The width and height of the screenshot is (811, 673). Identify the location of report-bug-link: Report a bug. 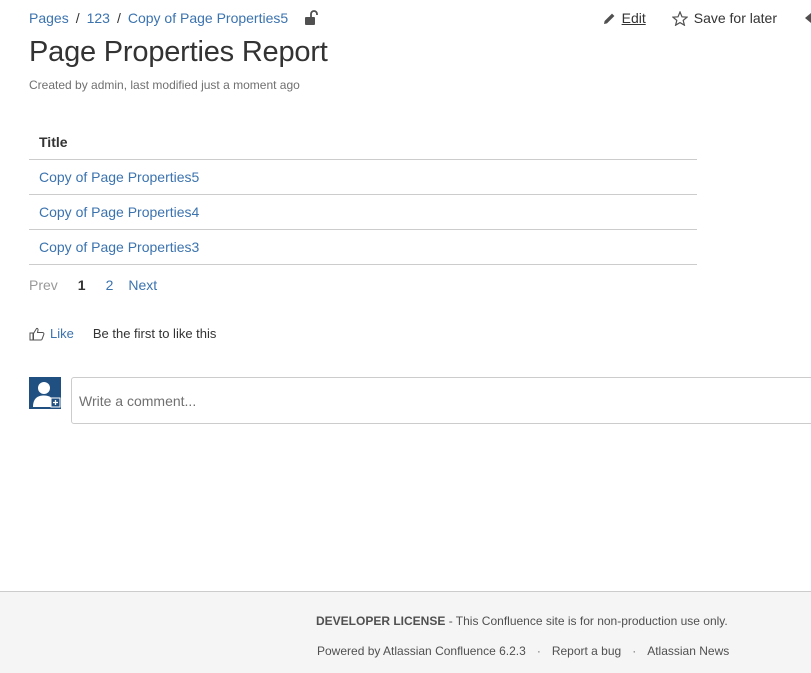
(586, 651).